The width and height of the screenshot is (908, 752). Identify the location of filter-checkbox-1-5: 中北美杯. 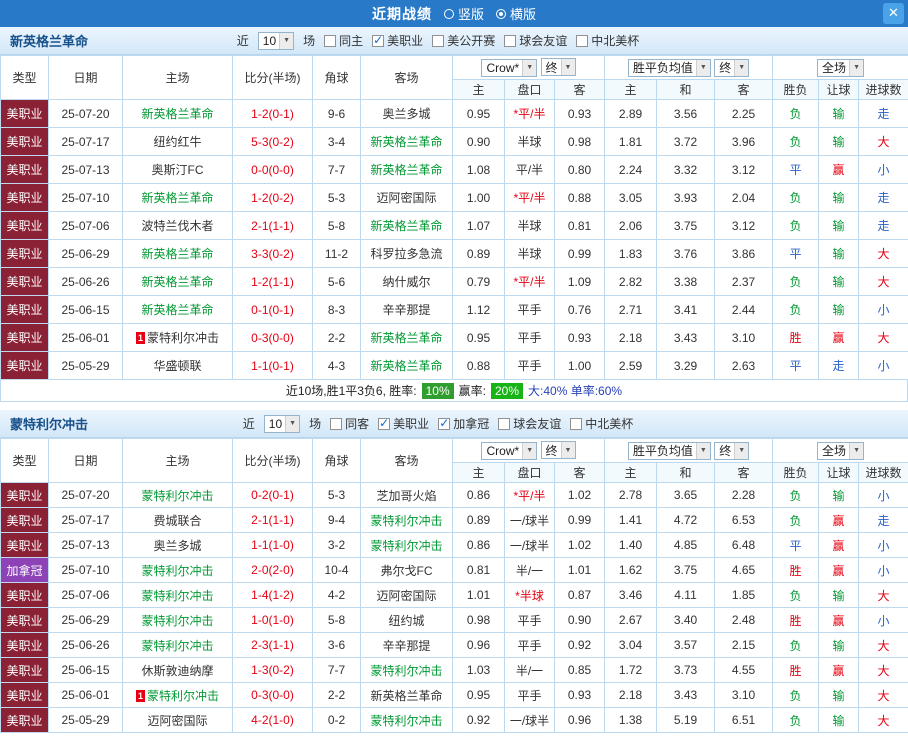
(607, 40).